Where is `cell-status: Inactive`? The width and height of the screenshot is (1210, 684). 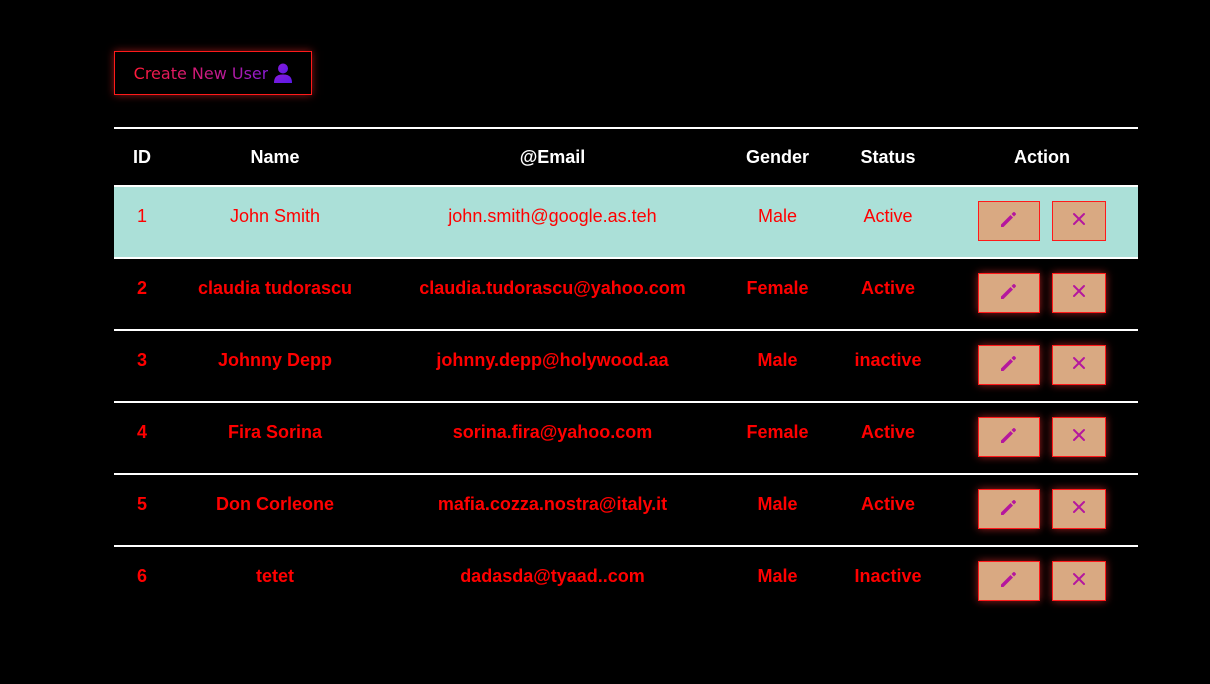 cell-status: Inactive is located at coordinates (888, 575).